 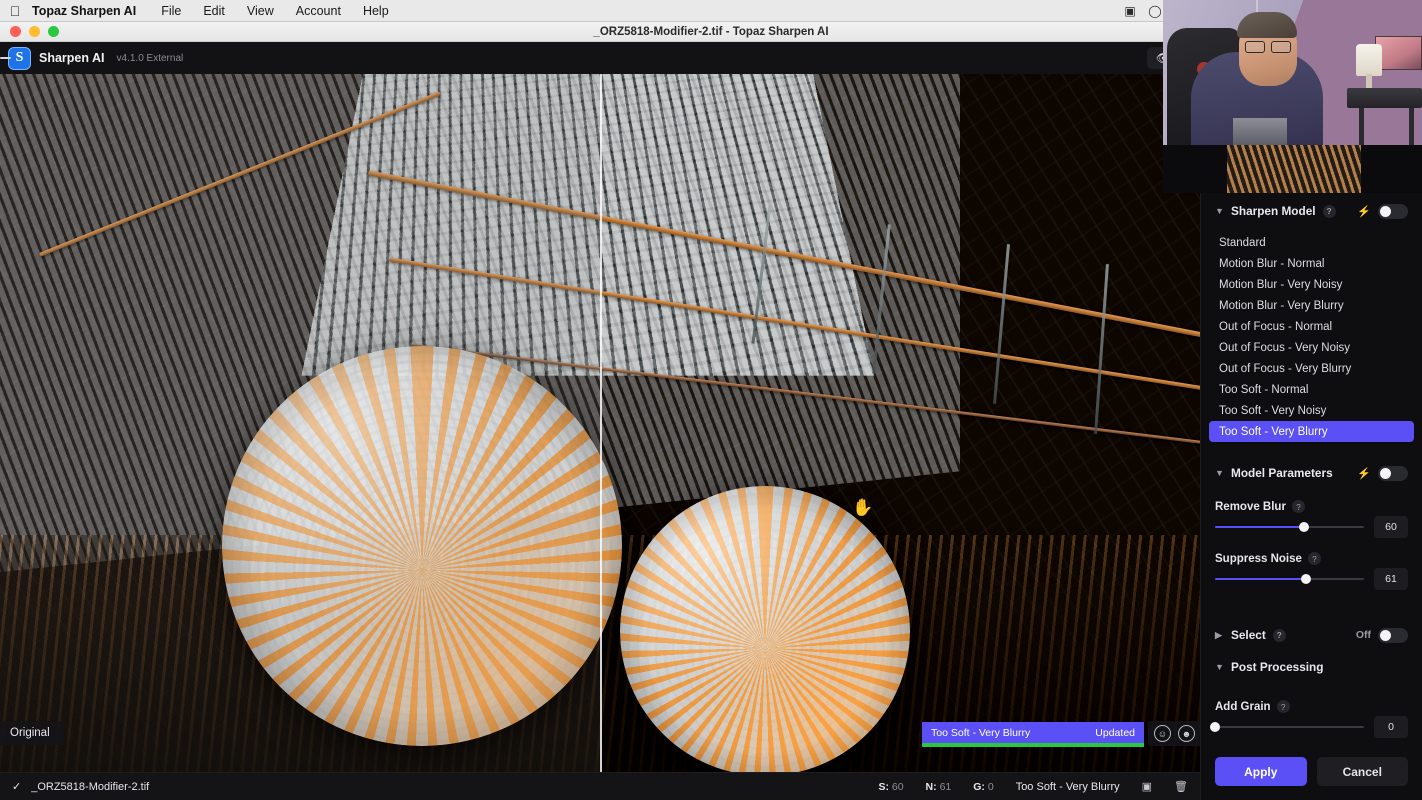 What do you see at coordinates (318, 11) in the screenshot?
I see `menu-account: Account` at bounding box center [318, 11].